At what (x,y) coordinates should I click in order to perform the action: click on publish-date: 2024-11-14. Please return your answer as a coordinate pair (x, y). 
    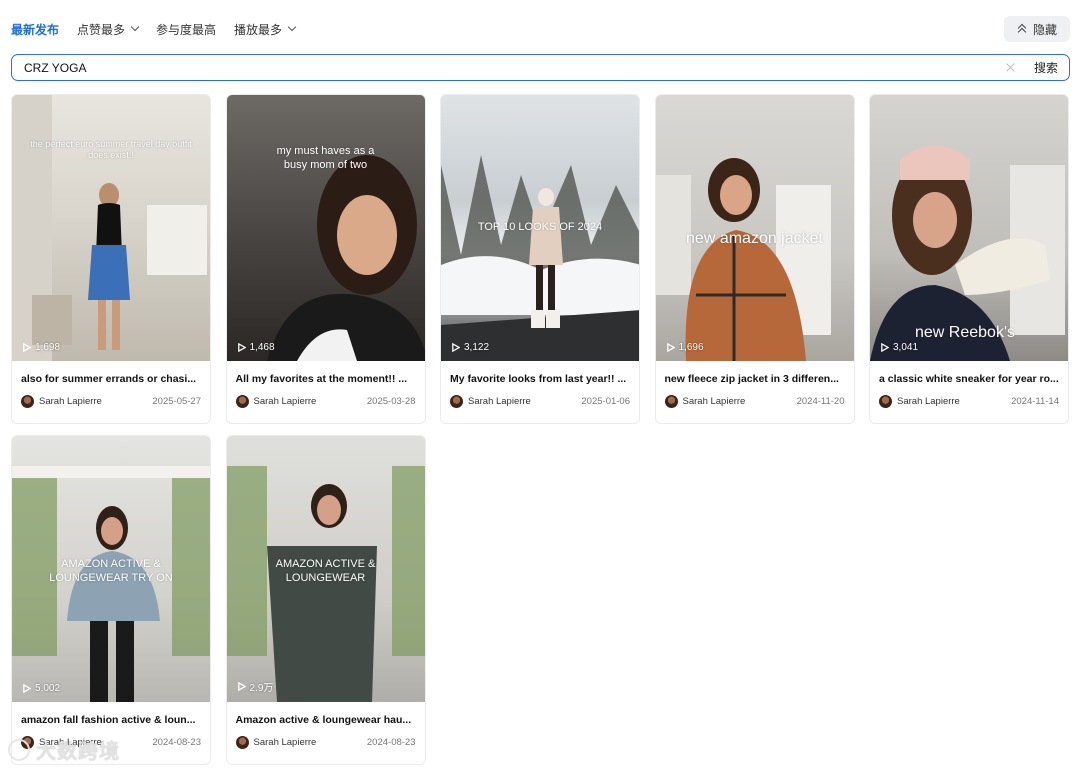
    Looking at the image, I should click on (1035, 401).